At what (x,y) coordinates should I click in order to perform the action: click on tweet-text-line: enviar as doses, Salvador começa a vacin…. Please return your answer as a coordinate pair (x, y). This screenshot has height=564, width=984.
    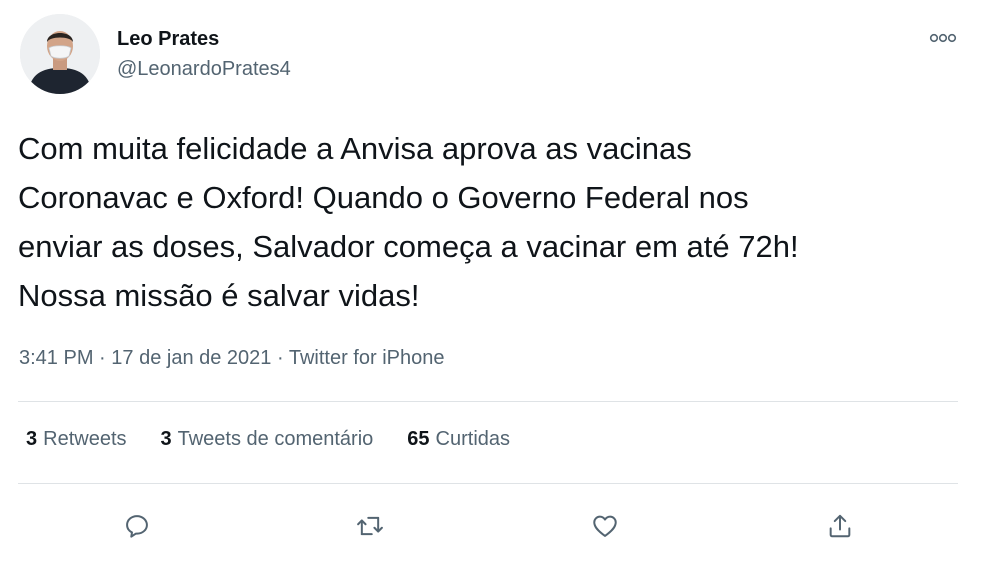
    Looking at the image, I should click on (408, 246).